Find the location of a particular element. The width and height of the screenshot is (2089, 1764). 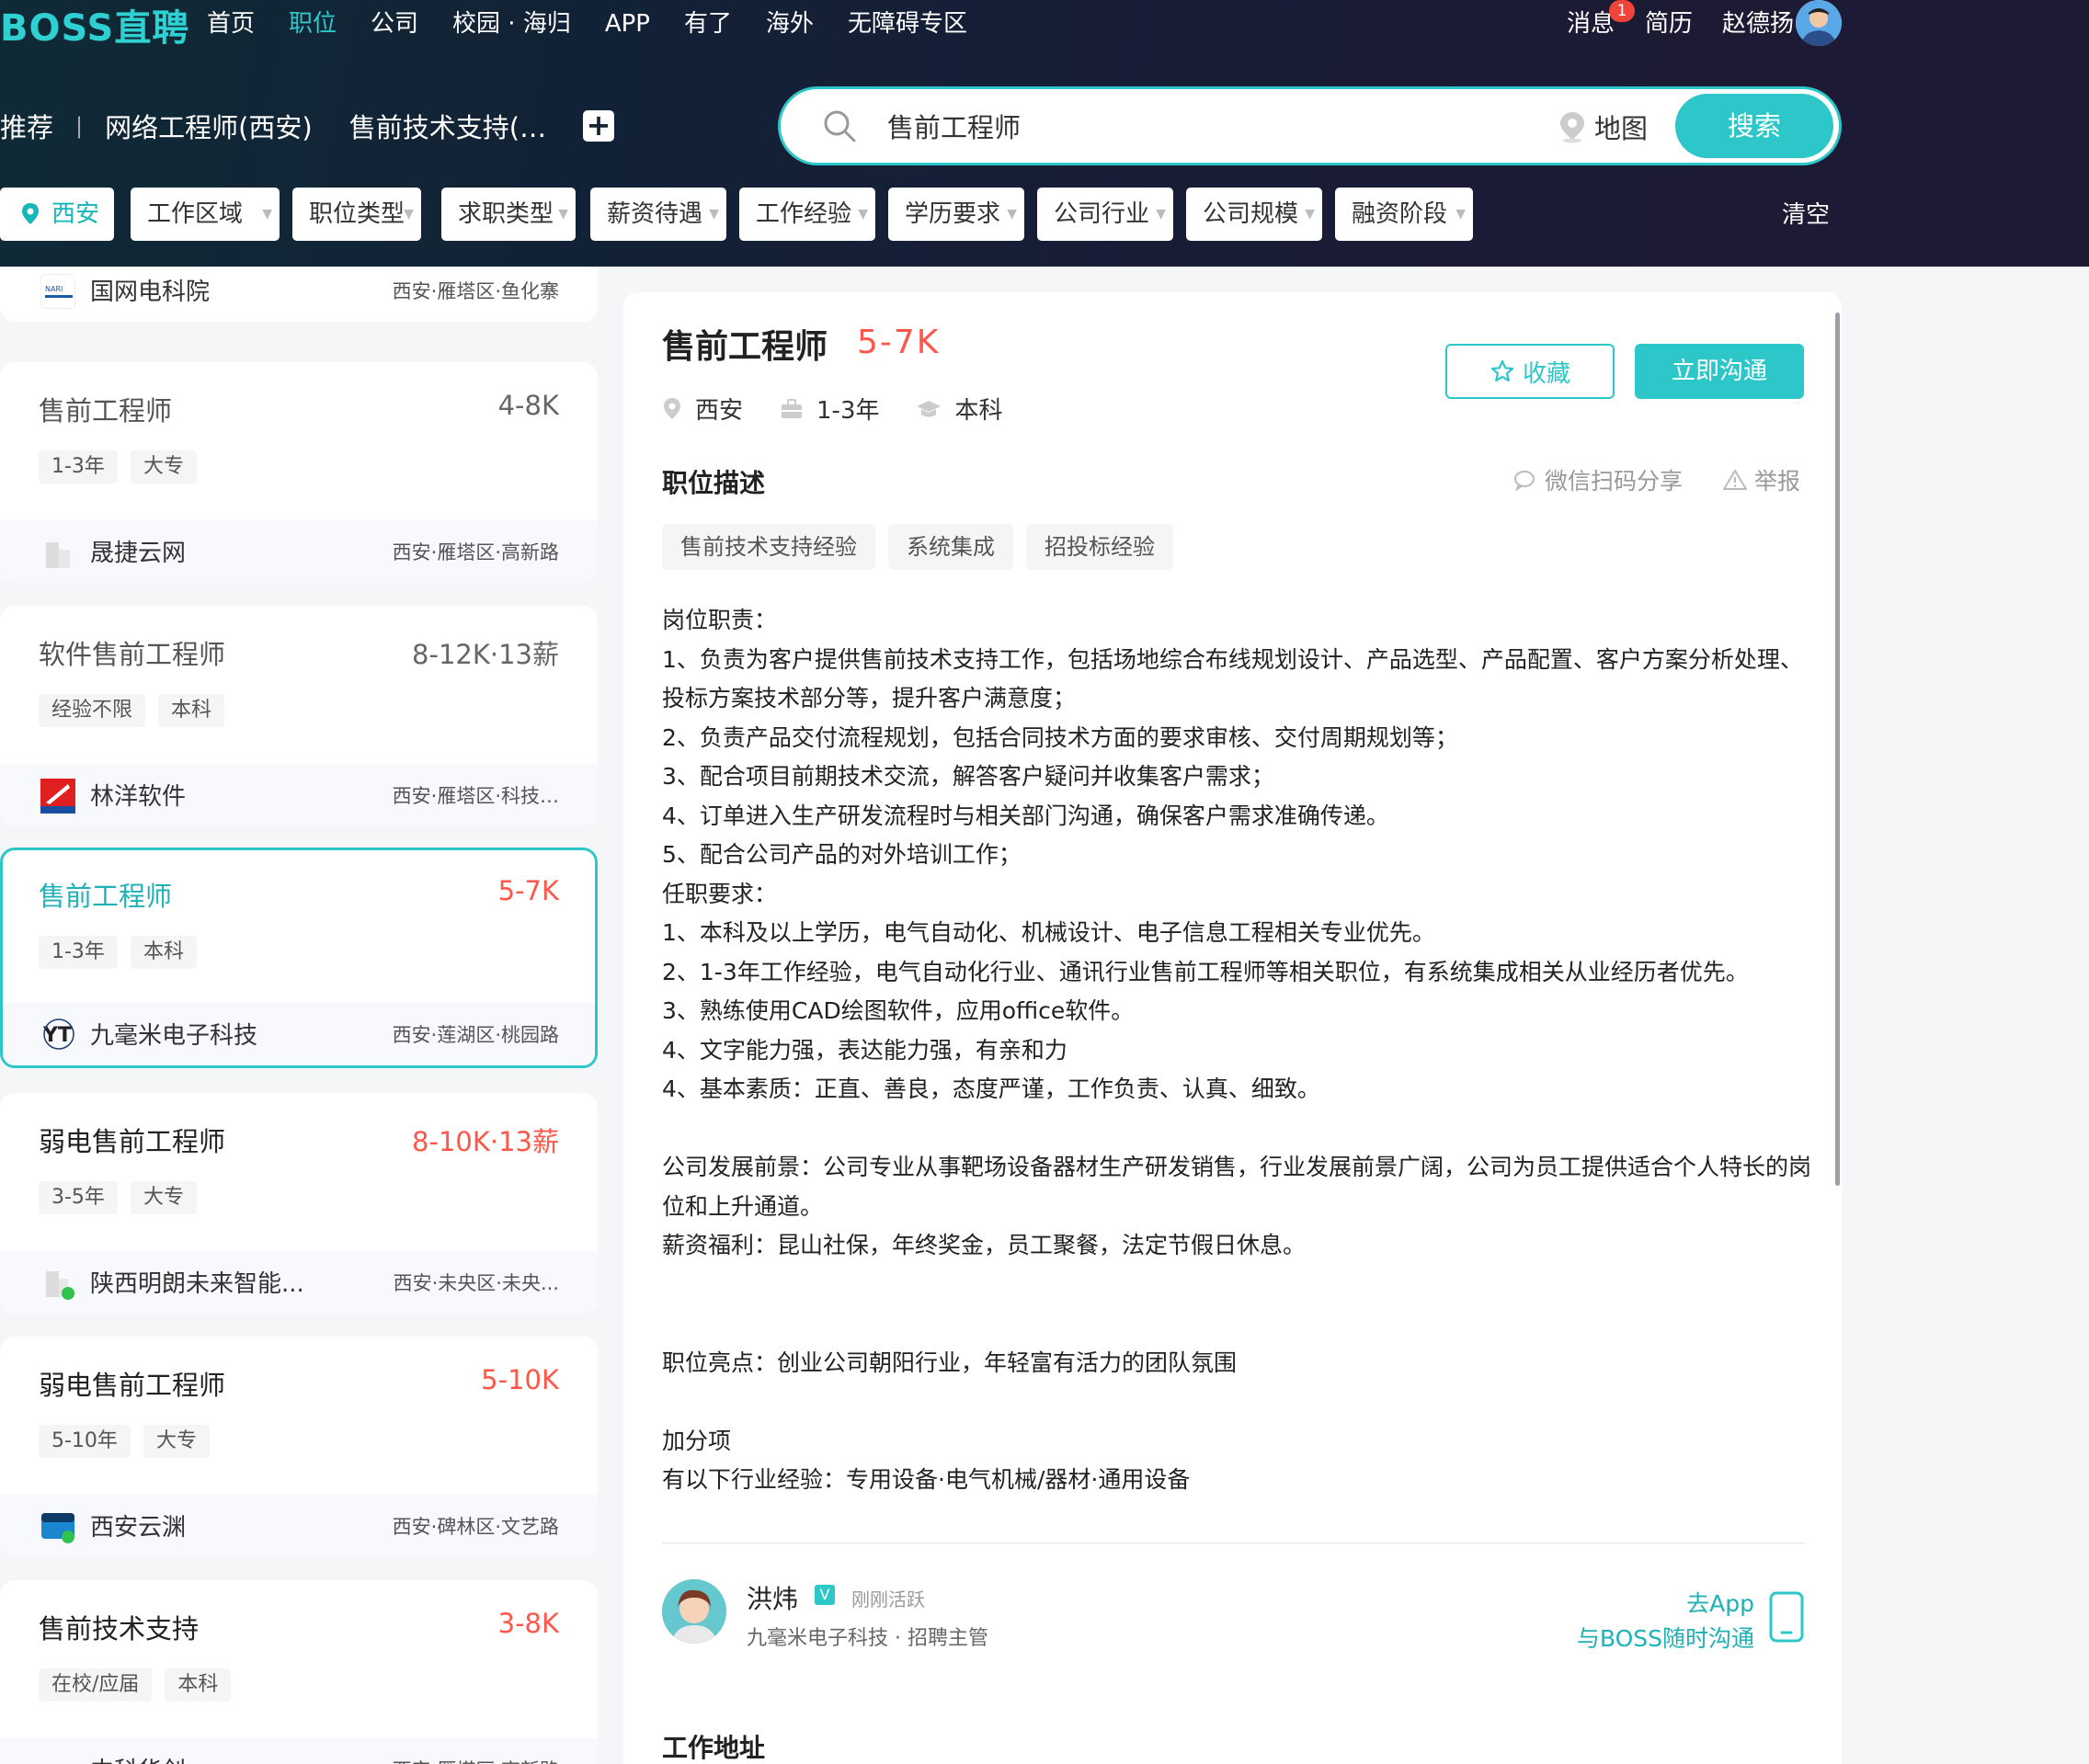

report-label: 举报 is located at coordinates (1777, 481).